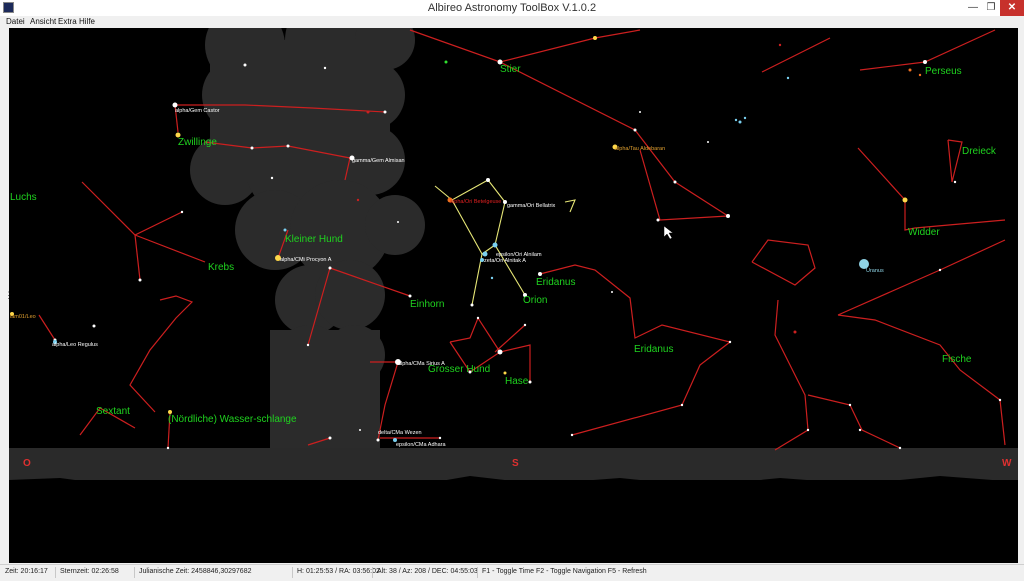 This screenshot has height=581, width=1024. What do you see at coordinates (515, 463) in the screenshot?
I see `horizon-south: S` at bounding box center [515, 463].